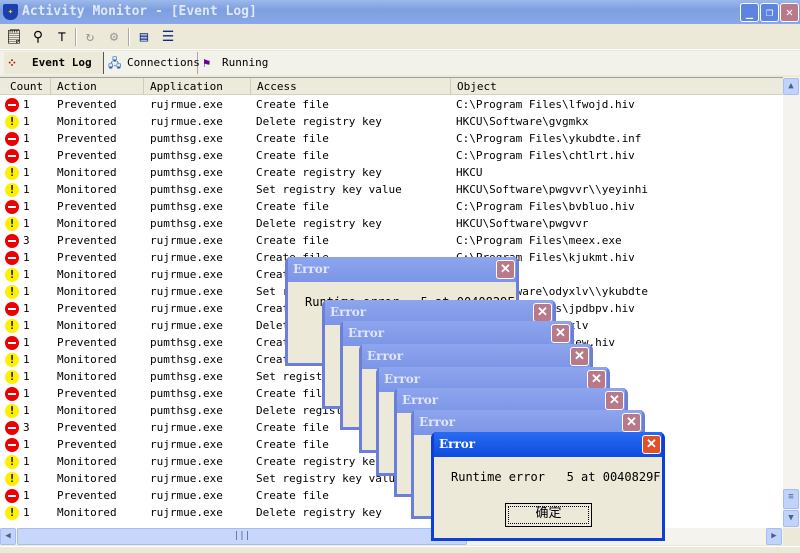 This screenshot has height=553, width=800. Describe the element at coordinates (168, 37) in the screenshot. I see `tile-icon: ☰` at that location.